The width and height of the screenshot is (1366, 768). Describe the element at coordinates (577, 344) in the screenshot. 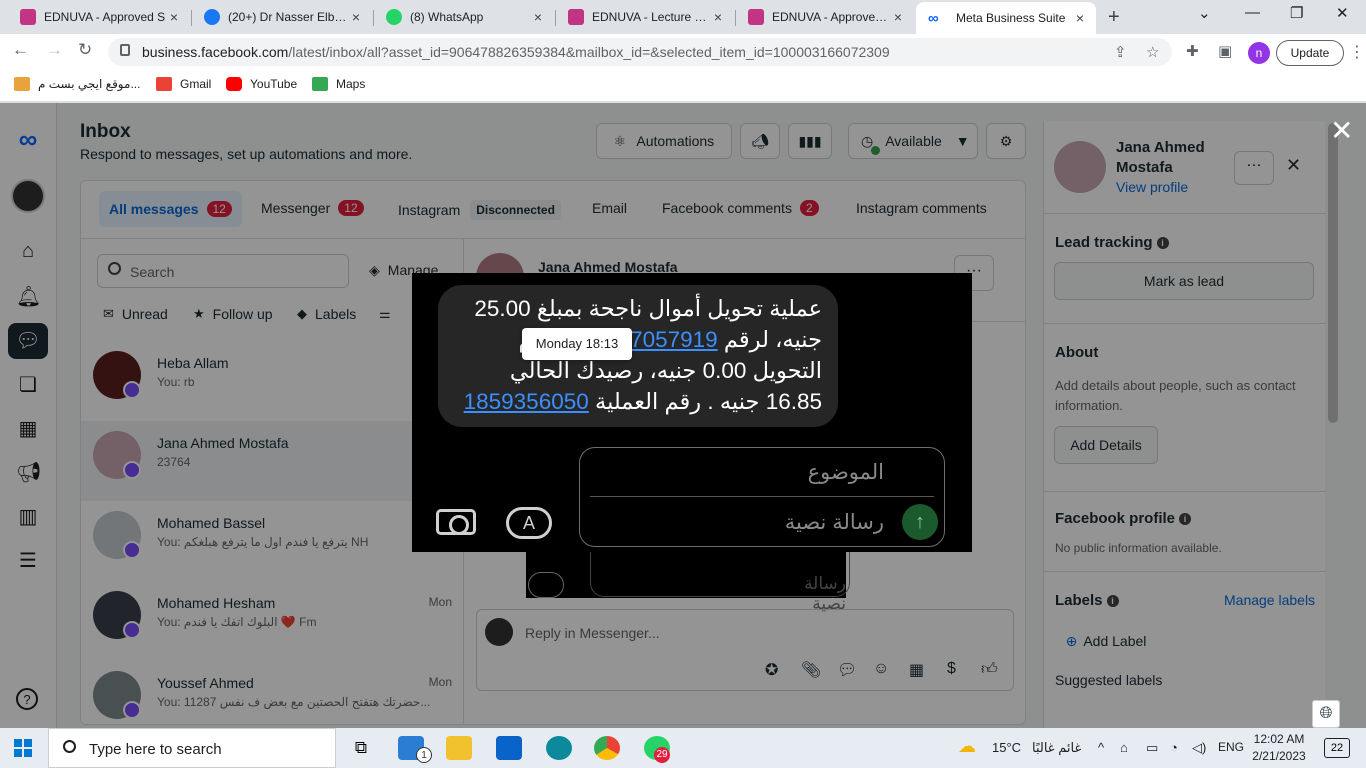

I see `timestamp-tooltip: Monday 18:13` at that location.